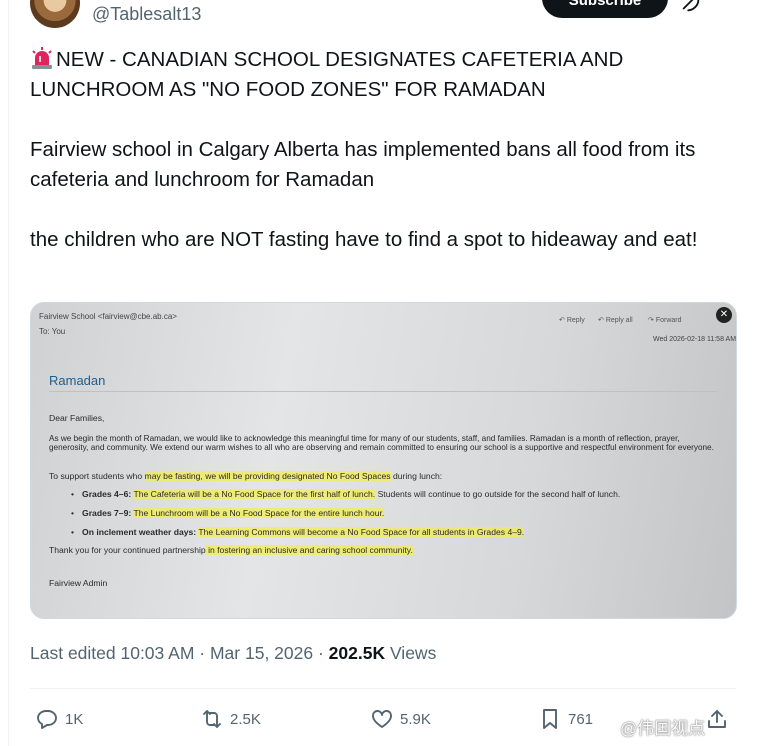 Image resolution: width=759 pixels, height=746 pixels. I want to click on email-forward: ↷ Forward, so click(665, 320).